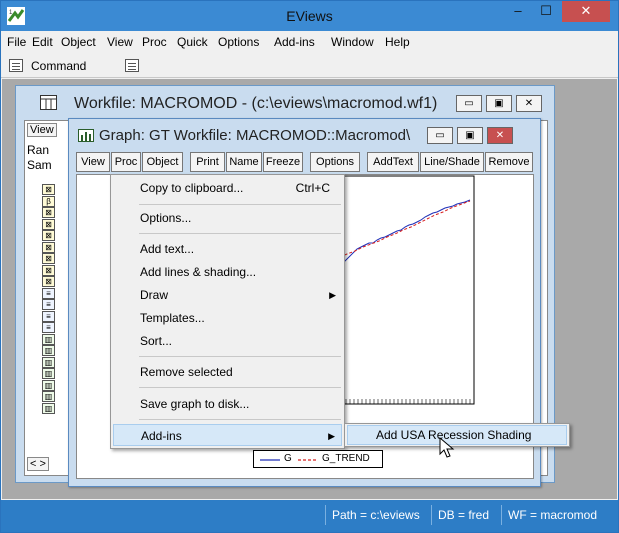 The width and height of the screenshot is (619, 533). Describe the element at coordinates (294, 42) in the screenshot. I see `menu-add-ins: Add-ins` at that location.